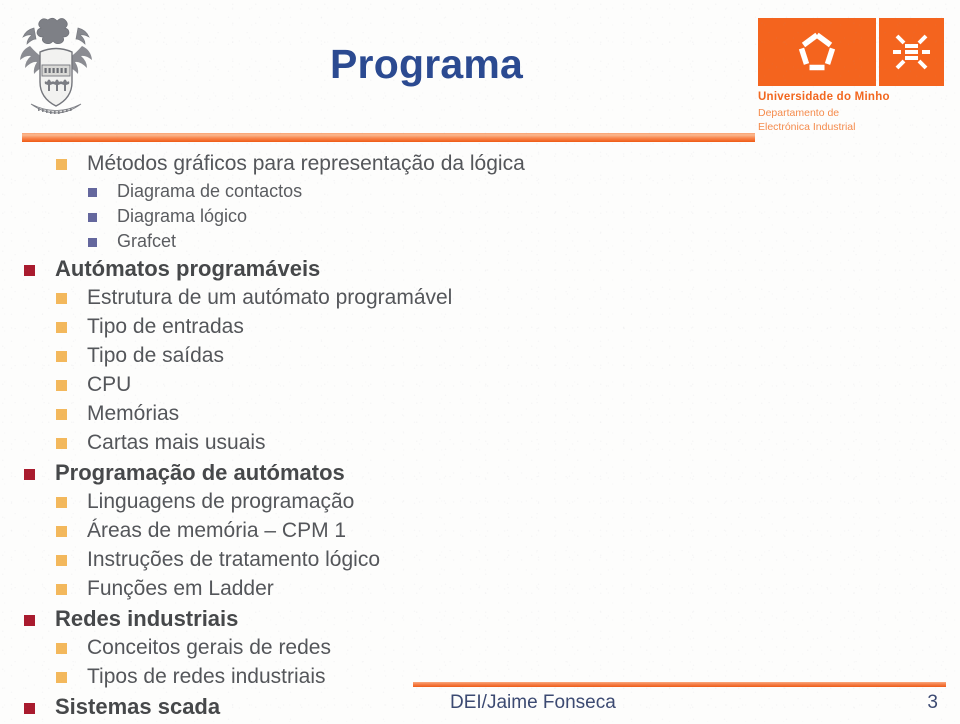 Image resolution: width=960 pixels, height=724 pixels. I want to click on agenda-item: Memórias, so click(380, 416).